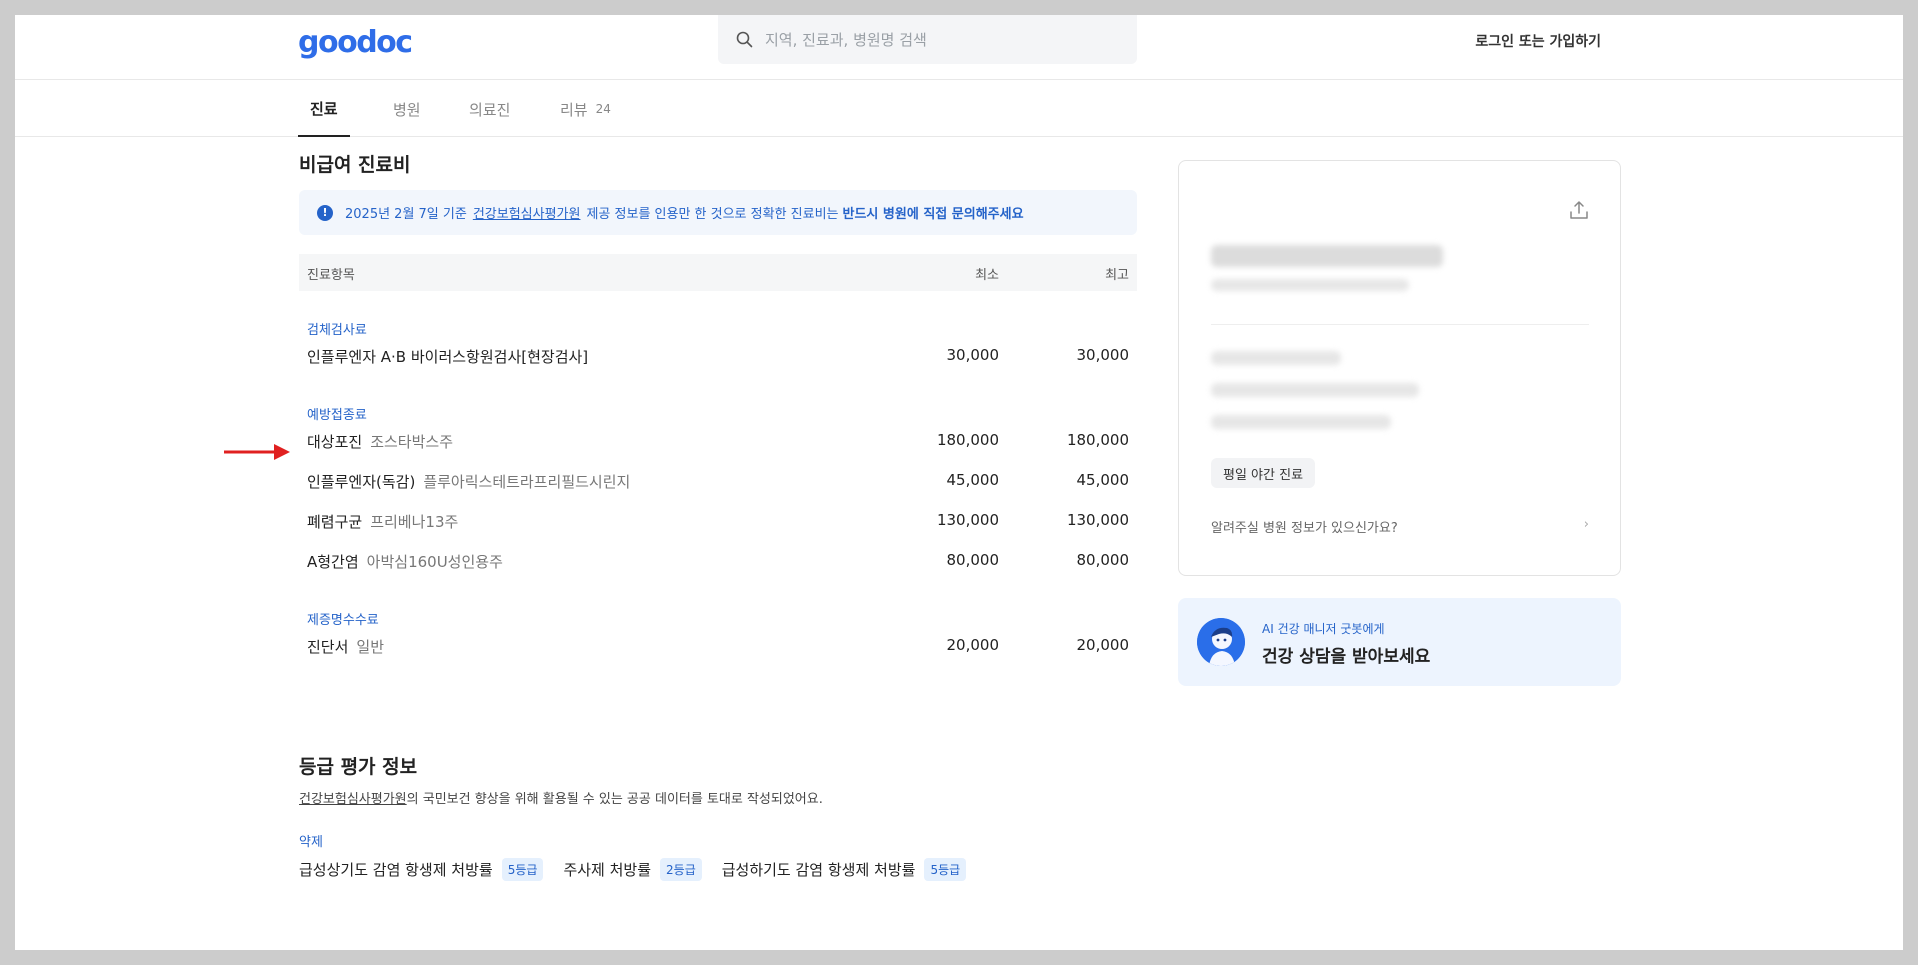  Describe the element at coordinates (1315, 390) in the screenshot. I see `blurred-hours` at that location.